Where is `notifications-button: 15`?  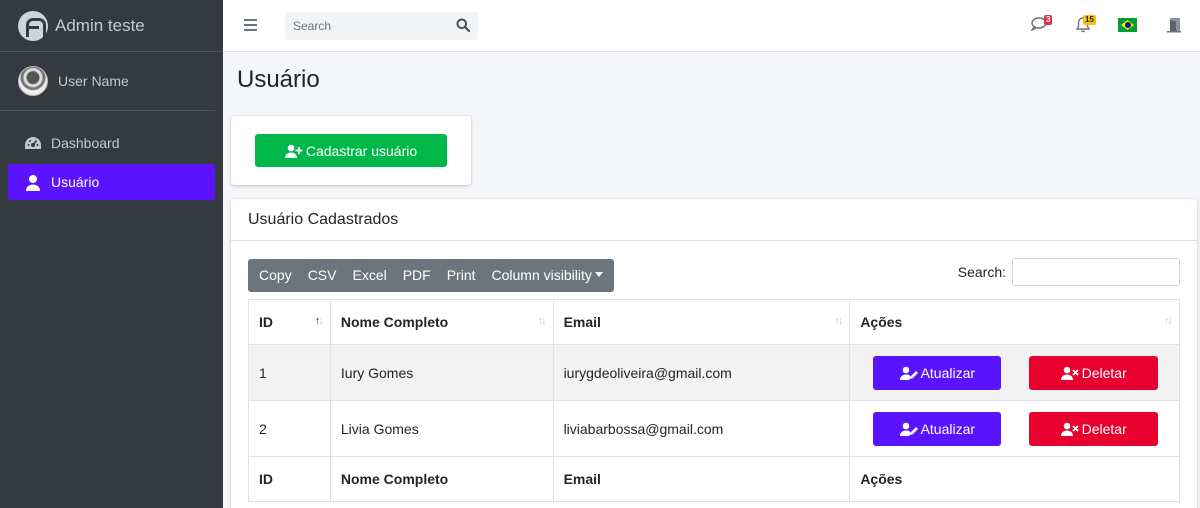
notifications-button: 15 is located at coordinates (1085, 25).